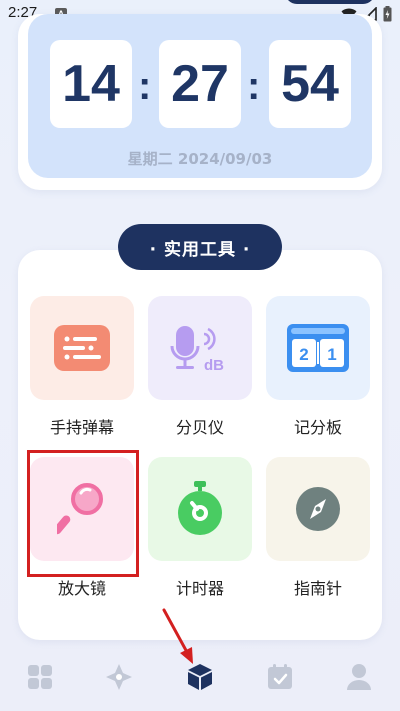  Describe the element at coordinates (91, 84) in the screenshot. I see `clock-hours: 14` at that location.